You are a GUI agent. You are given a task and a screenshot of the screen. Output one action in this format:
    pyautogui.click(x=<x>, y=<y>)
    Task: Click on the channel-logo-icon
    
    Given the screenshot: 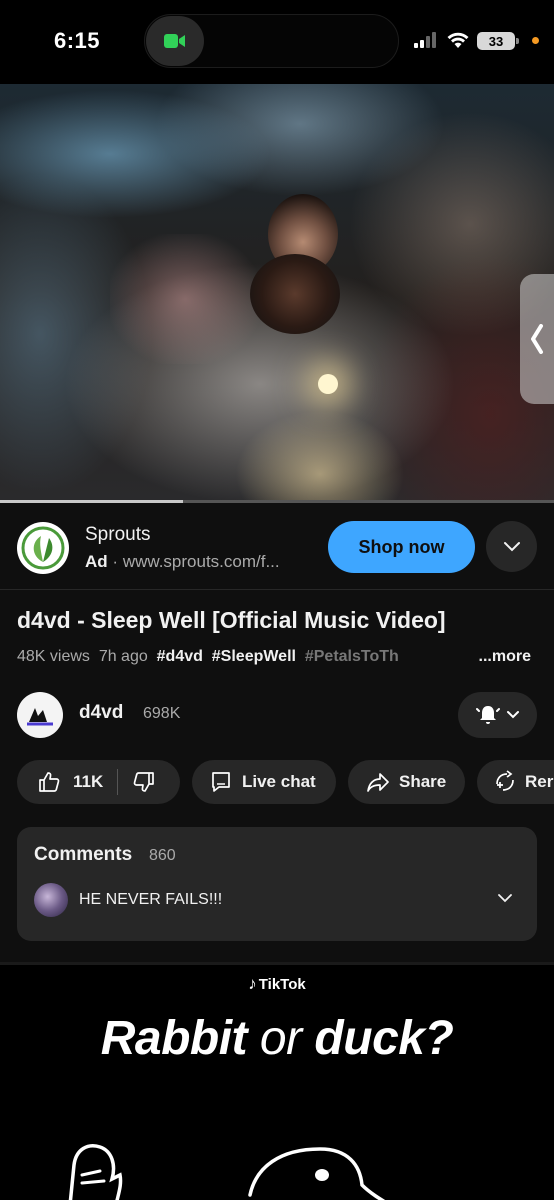 What is the action you would take?
    pyautogui.click(x=40, y=717)
    